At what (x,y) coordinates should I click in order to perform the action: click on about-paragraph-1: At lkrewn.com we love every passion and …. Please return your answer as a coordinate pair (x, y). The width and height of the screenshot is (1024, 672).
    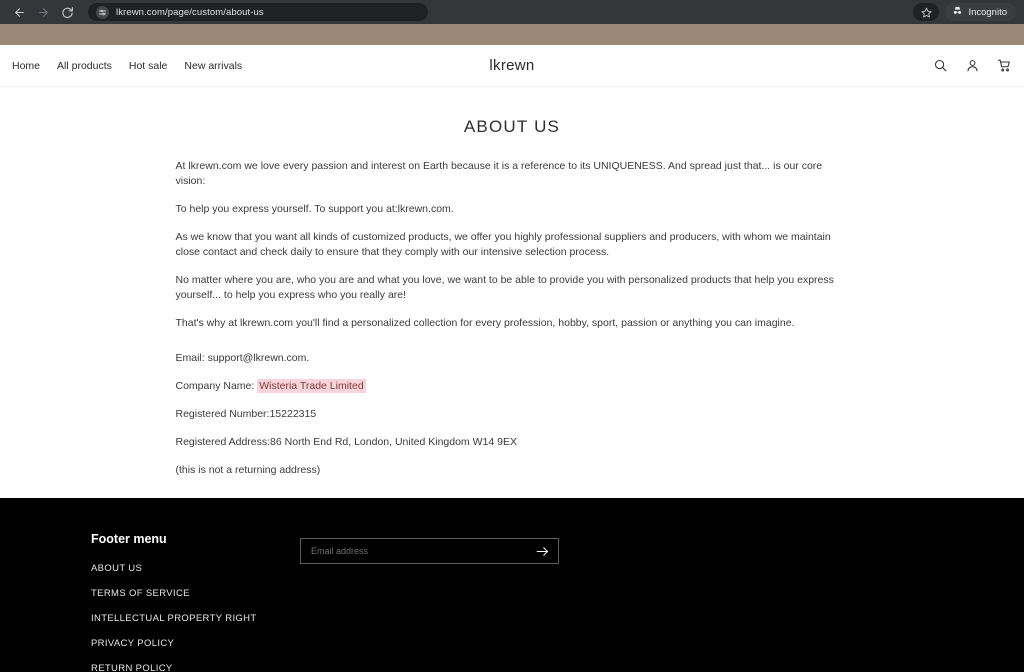
    Looking at the image, I should click on (499, 173).